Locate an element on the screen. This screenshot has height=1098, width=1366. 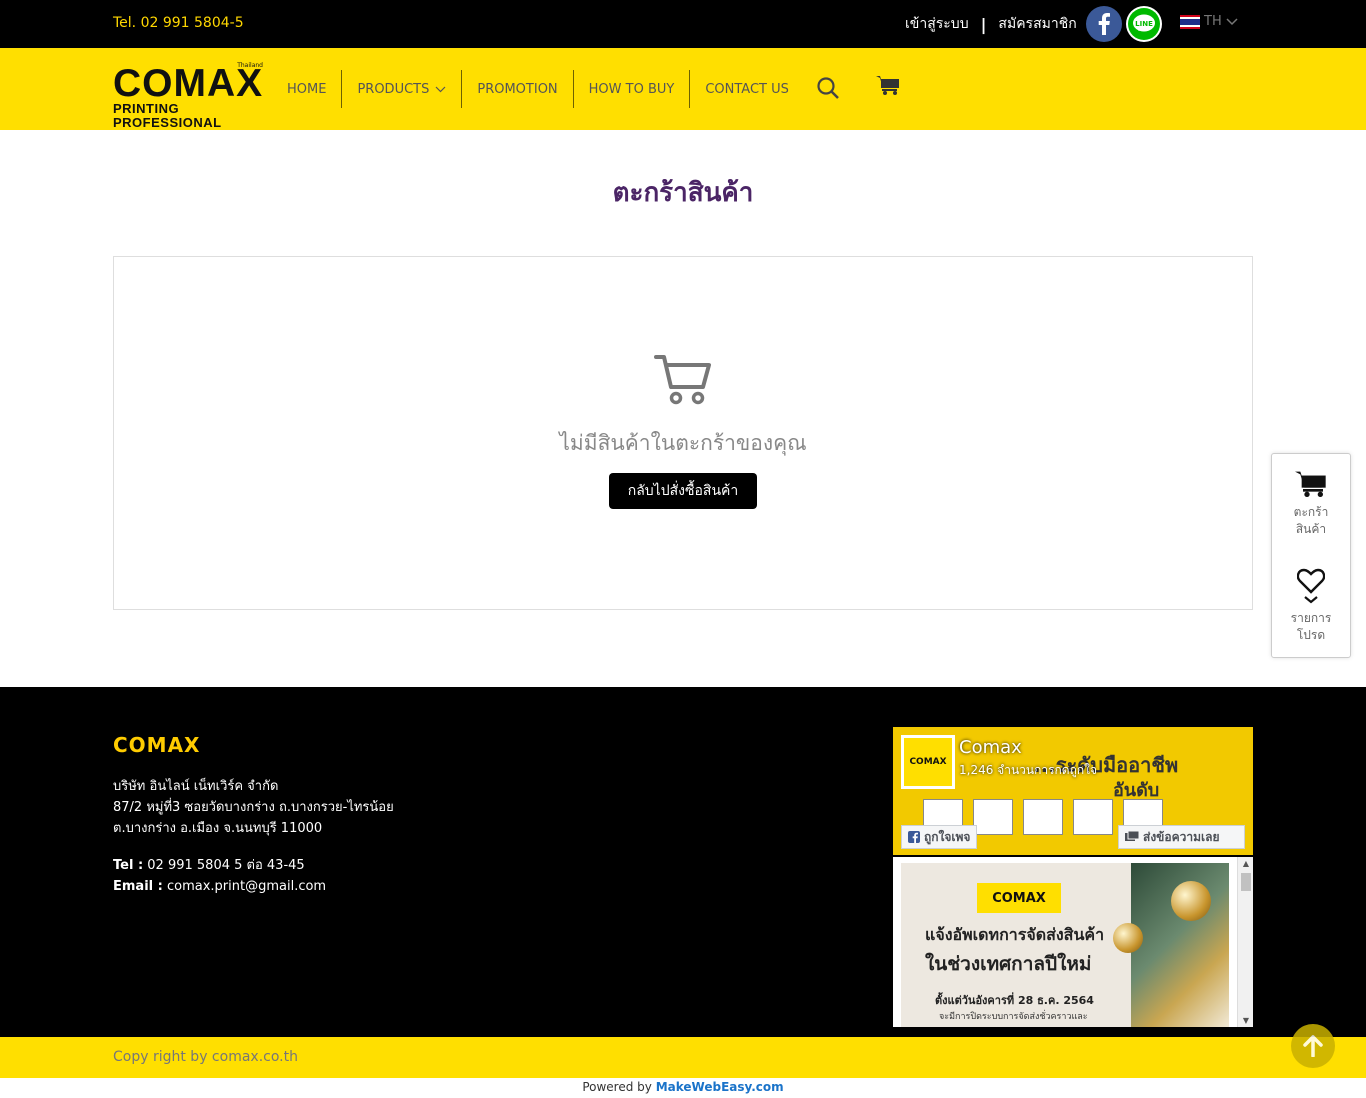
nav-home-label: HOME is located at coordinates (307, 89).